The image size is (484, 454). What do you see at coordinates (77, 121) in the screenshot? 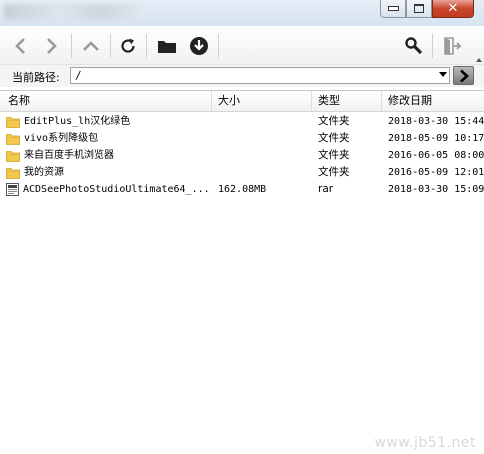
I see `file-name: EditPlus_lh汉化绿色` at bounding box center [77, 121].